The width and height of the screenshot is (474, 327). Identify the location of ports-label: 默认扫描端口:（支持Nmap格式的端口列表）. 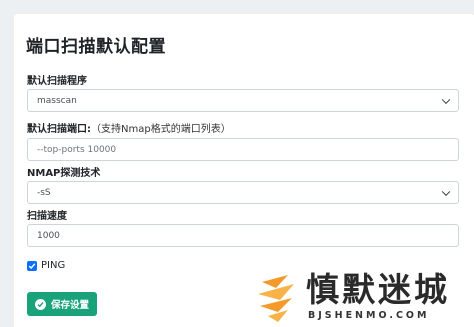
(129, 127).